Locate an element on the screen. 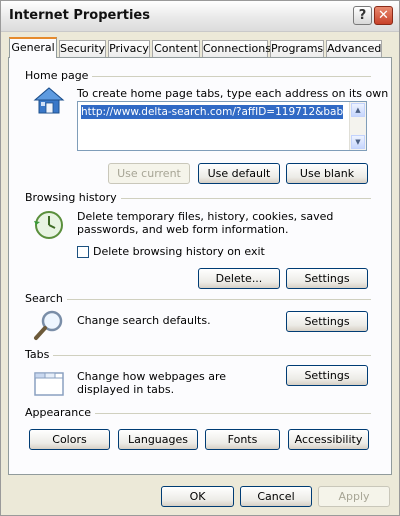  browsing-history-heading: Browsing history is located at coordinates (73, 197).